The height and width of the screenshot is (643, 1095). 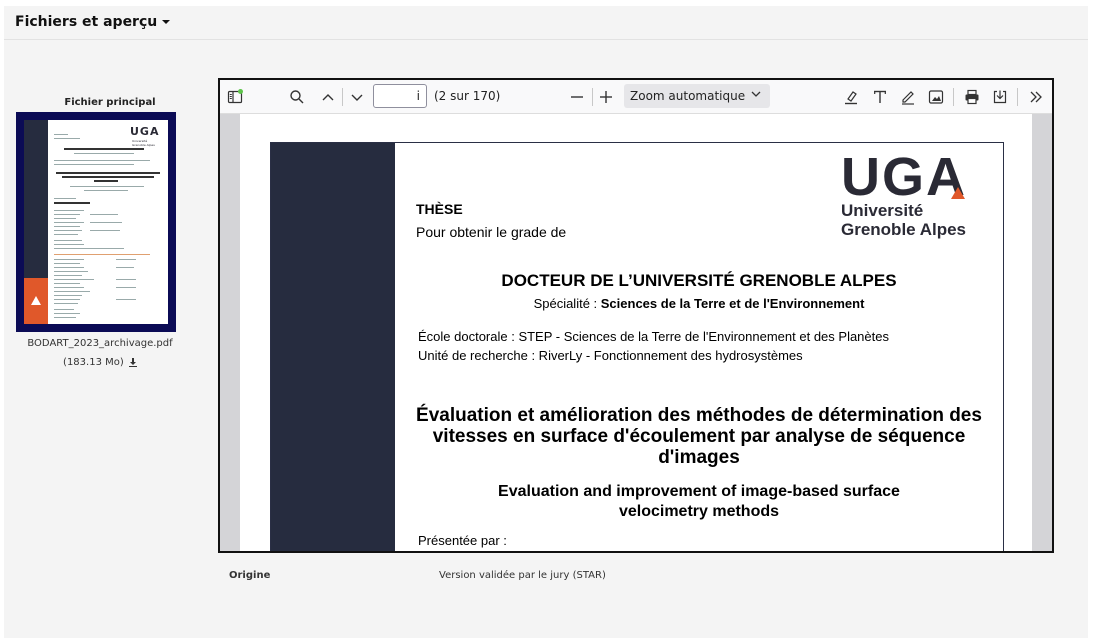 I want to click on panel-header: Fichiers et aperçu, so click(x=546, y=23).